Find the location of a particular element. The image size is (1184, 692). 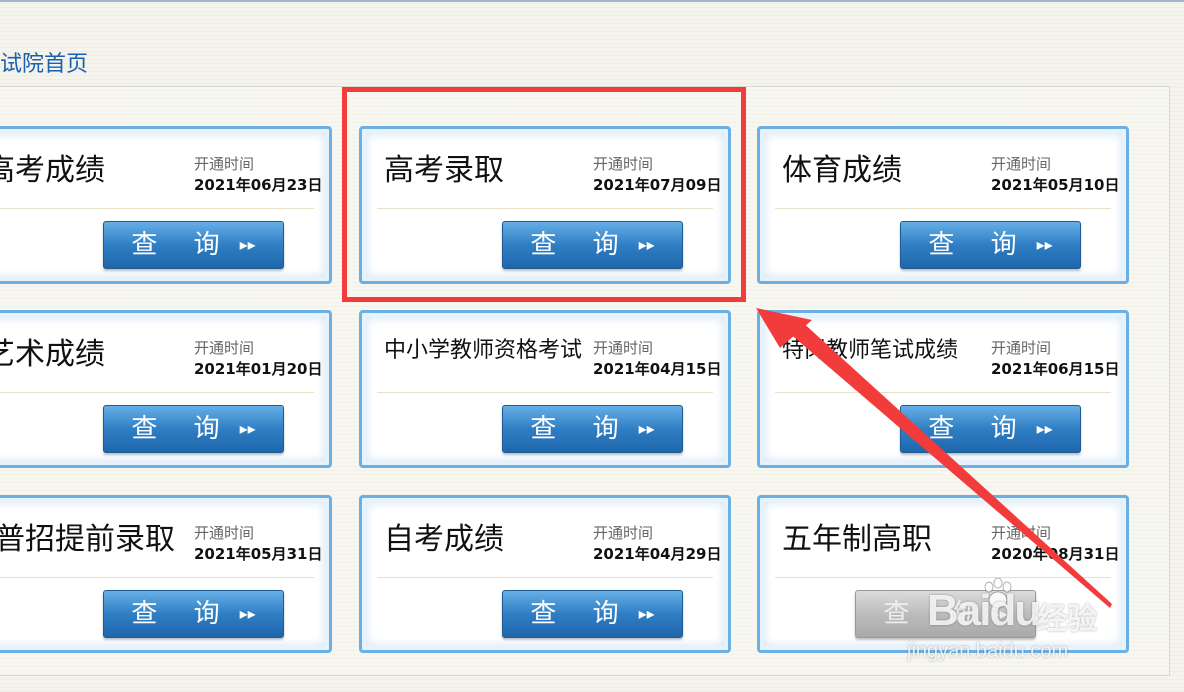

card-self-exam-score: 自考成绩 开通时间 2021年04月29日 查 询 ▸▸ is located at coordinates (545, 574).